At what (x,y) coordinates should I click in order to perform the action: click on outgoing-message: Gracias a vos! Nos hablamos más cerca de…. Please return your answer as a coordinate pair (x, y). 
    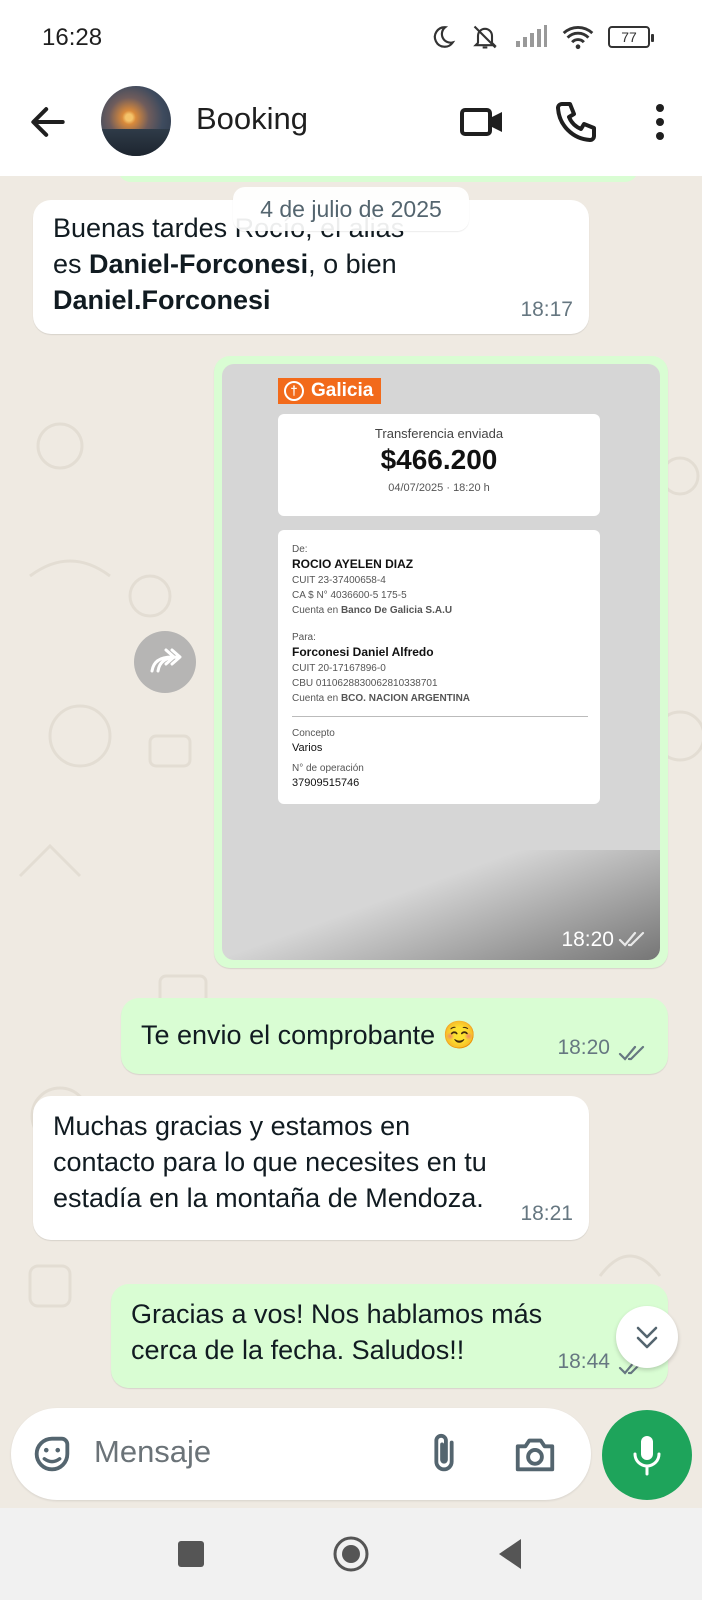
    Looking at the image, I should click on (389, 1336).